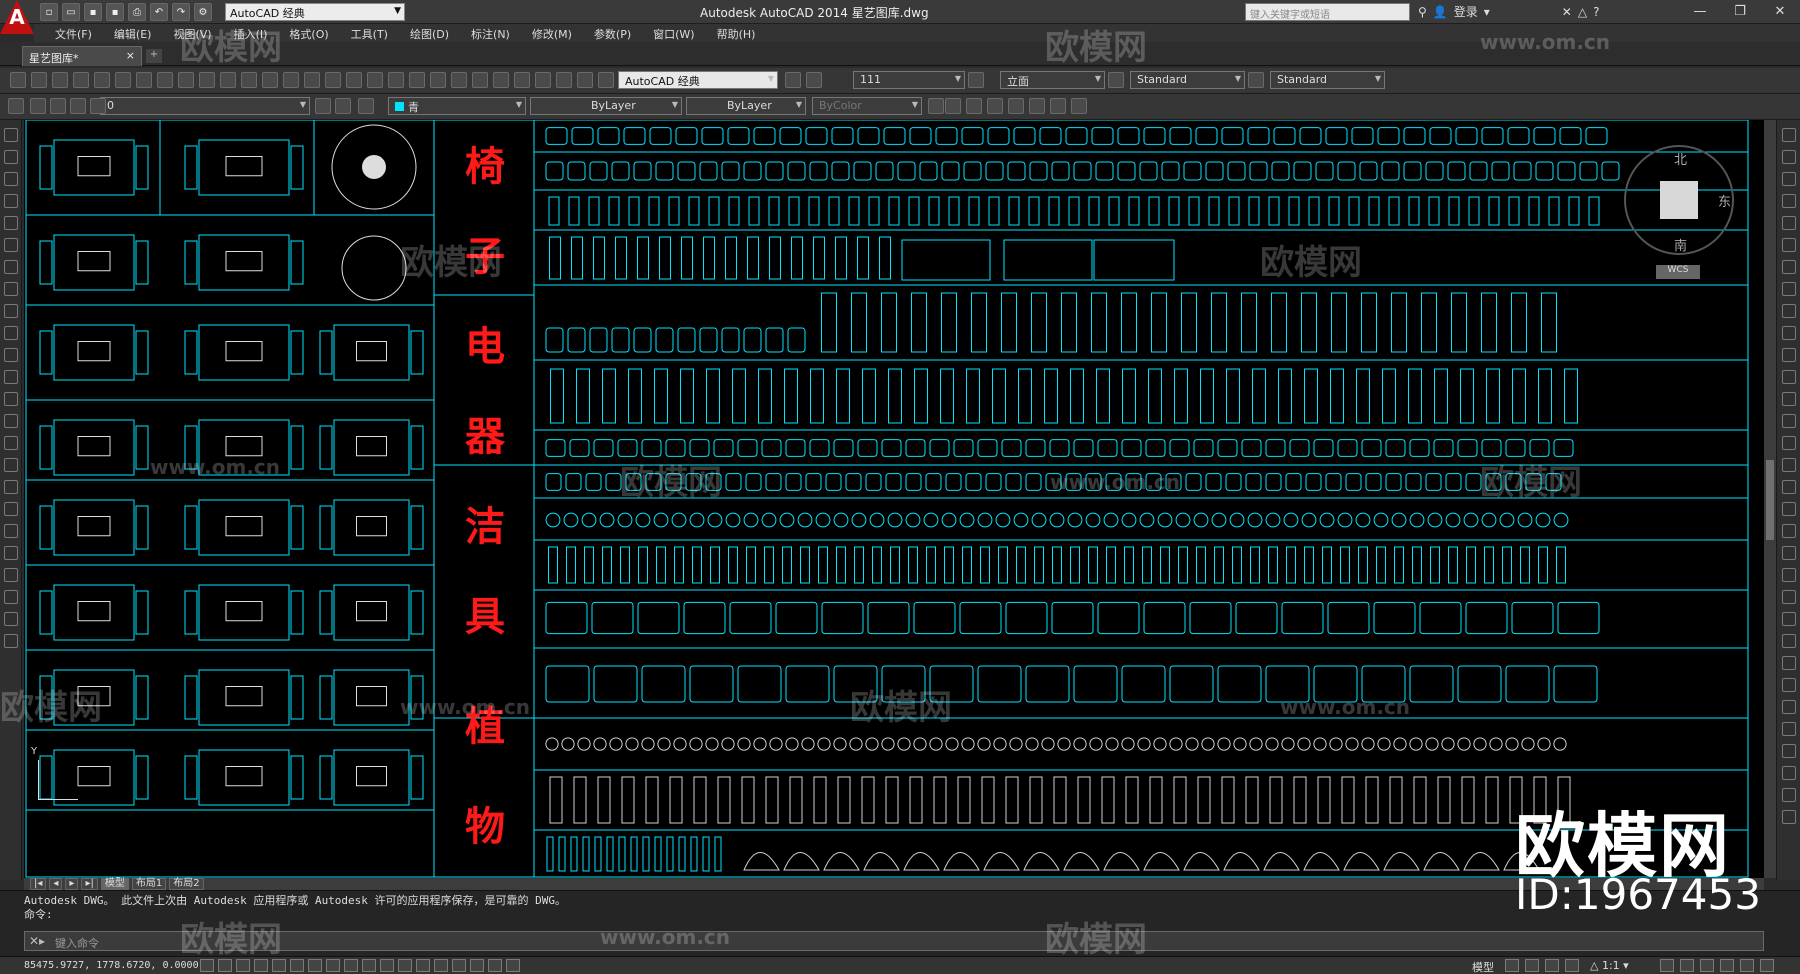 This screenshot has height=974, width=1800. I want to click on menu-item-2: 视图(V), so click(192, 33).